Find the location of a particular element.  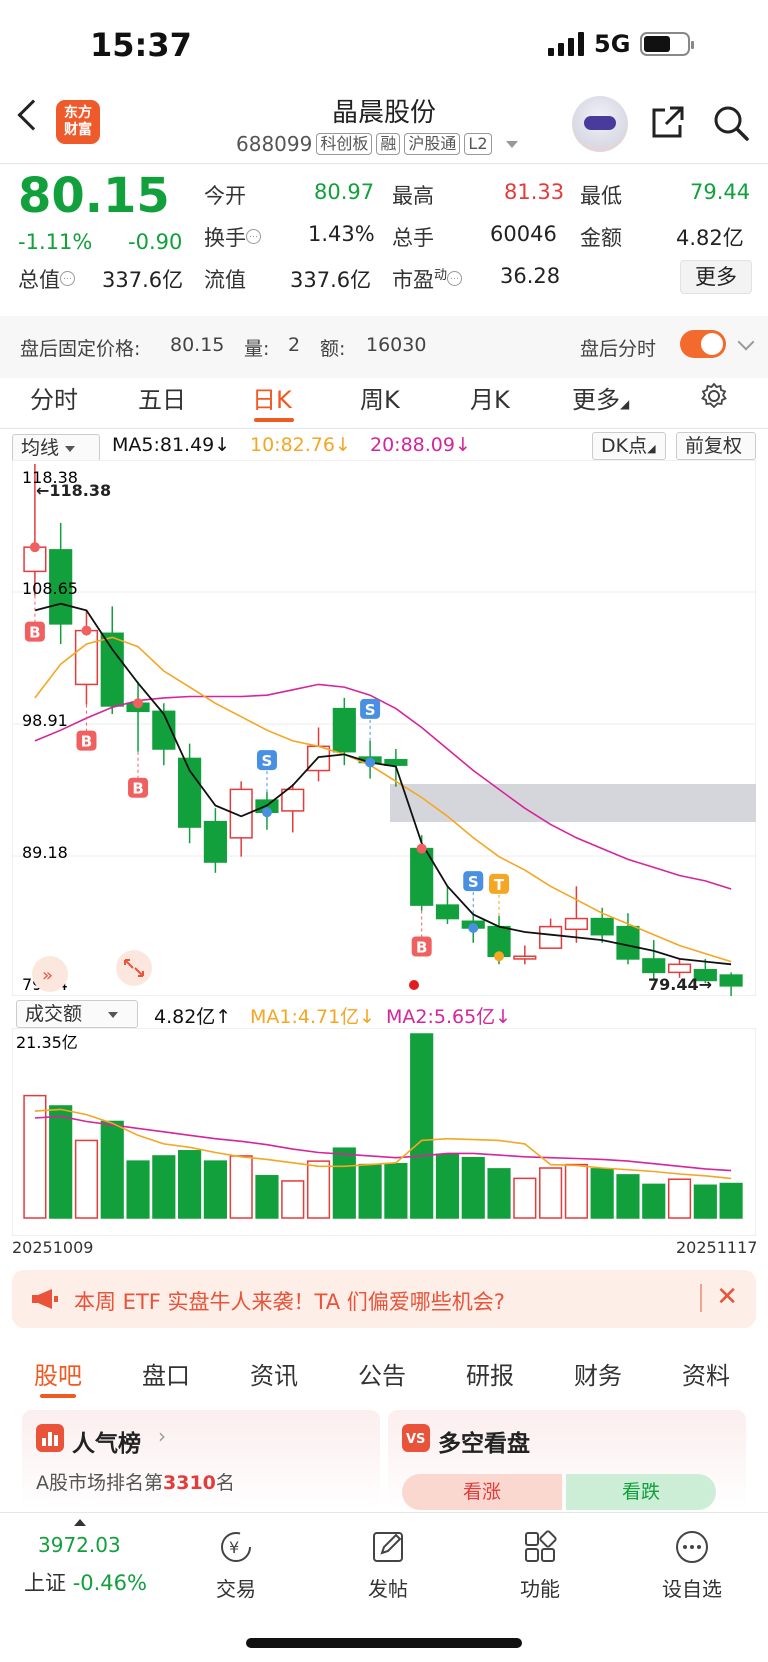

tab-weekly-k: 周K is located at coordinates (380, 397).